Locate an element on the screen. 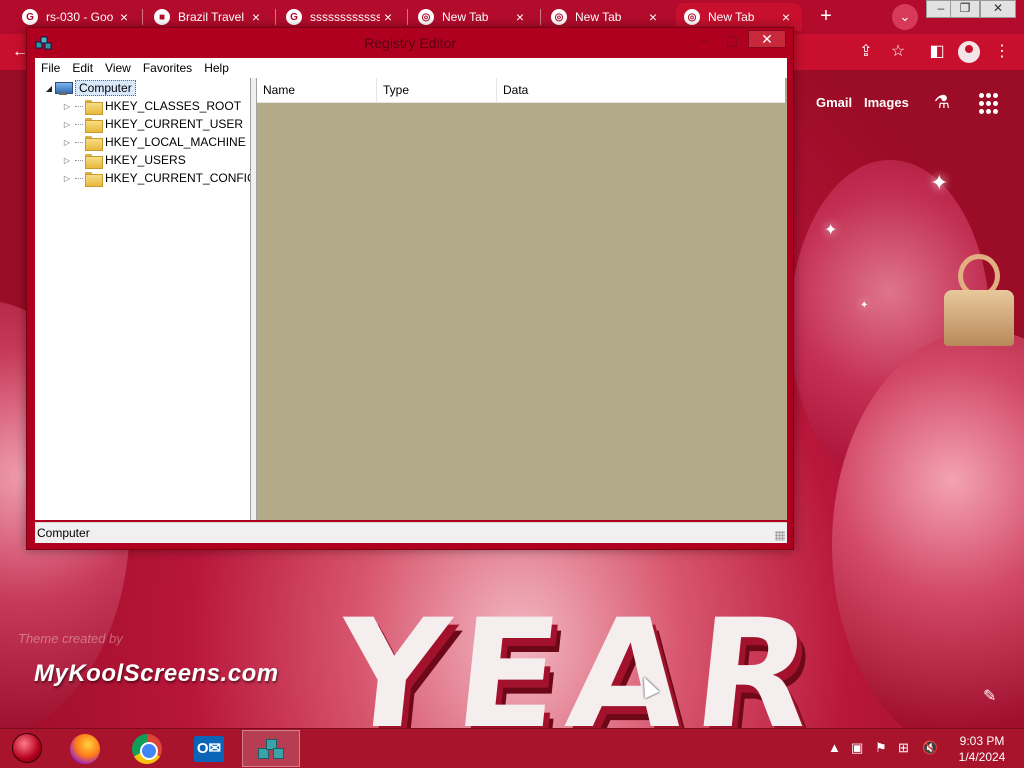 The height and width of the screenshot is (768, 1024). volume-muted-icon: 🔇 is located at coordinates (930, 748).